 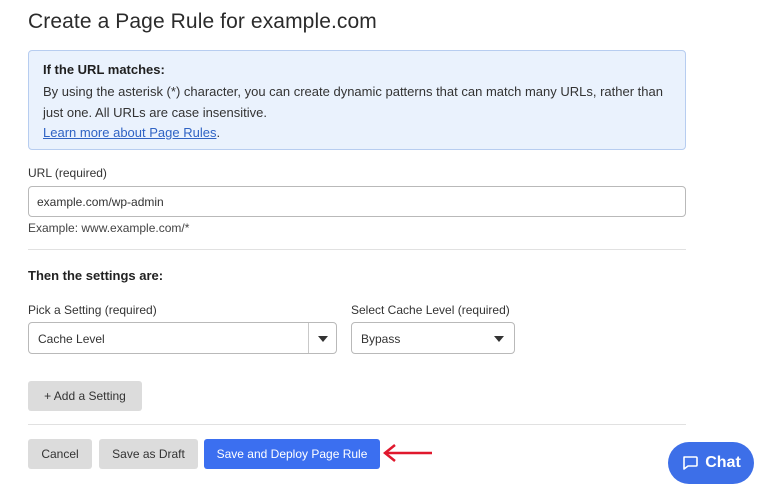 I want to click on cache-level-label: Select Cache Level (required), so click(x=430, y=310).